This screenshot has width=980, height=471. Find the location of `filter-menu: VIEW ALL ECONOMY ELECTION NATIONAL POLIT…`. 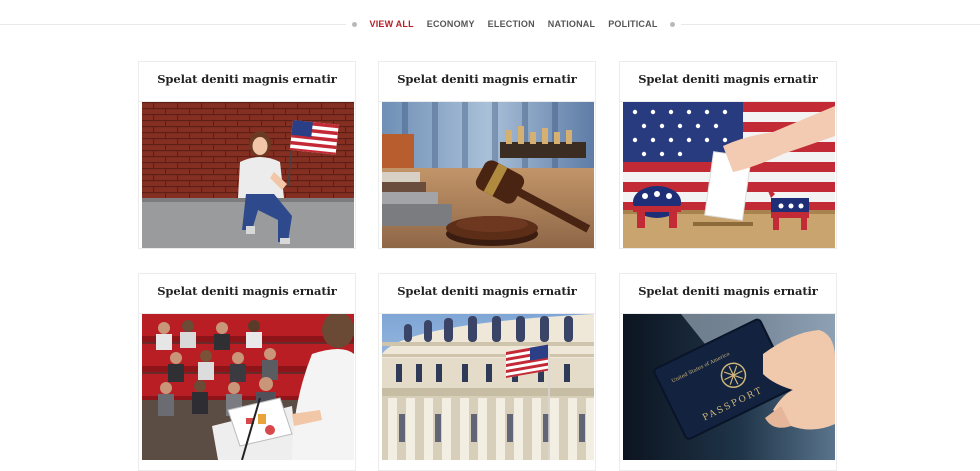

filter-menu: VIEW ALL ECONOMY ELECTION NATIONAL POLIT… is located at coordinates (514, 24).